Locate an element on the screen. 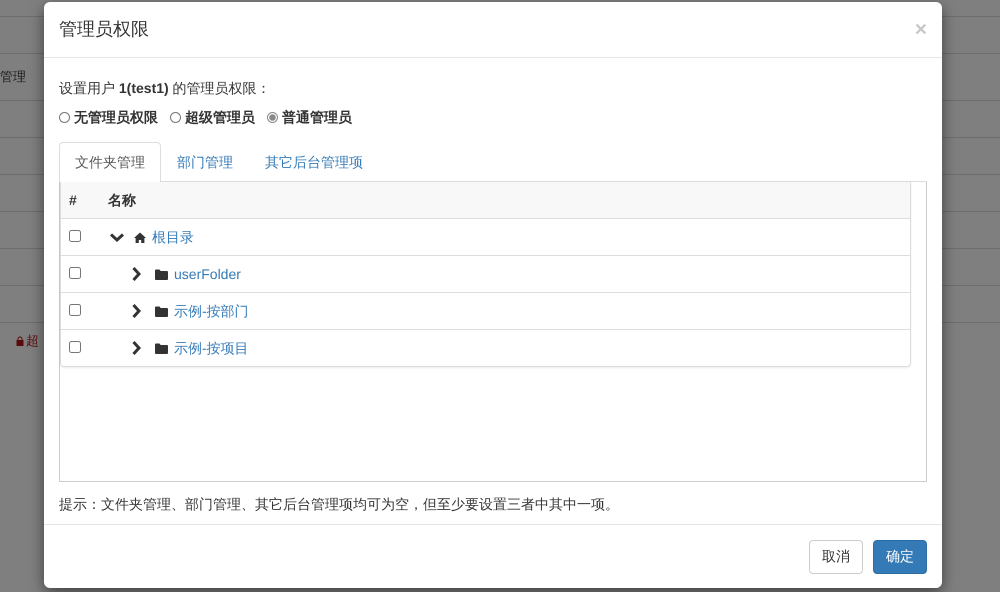 This screenshot has height=592, width=1000. tree-link: 示例-按部门 is located at coordinates (211, 311).